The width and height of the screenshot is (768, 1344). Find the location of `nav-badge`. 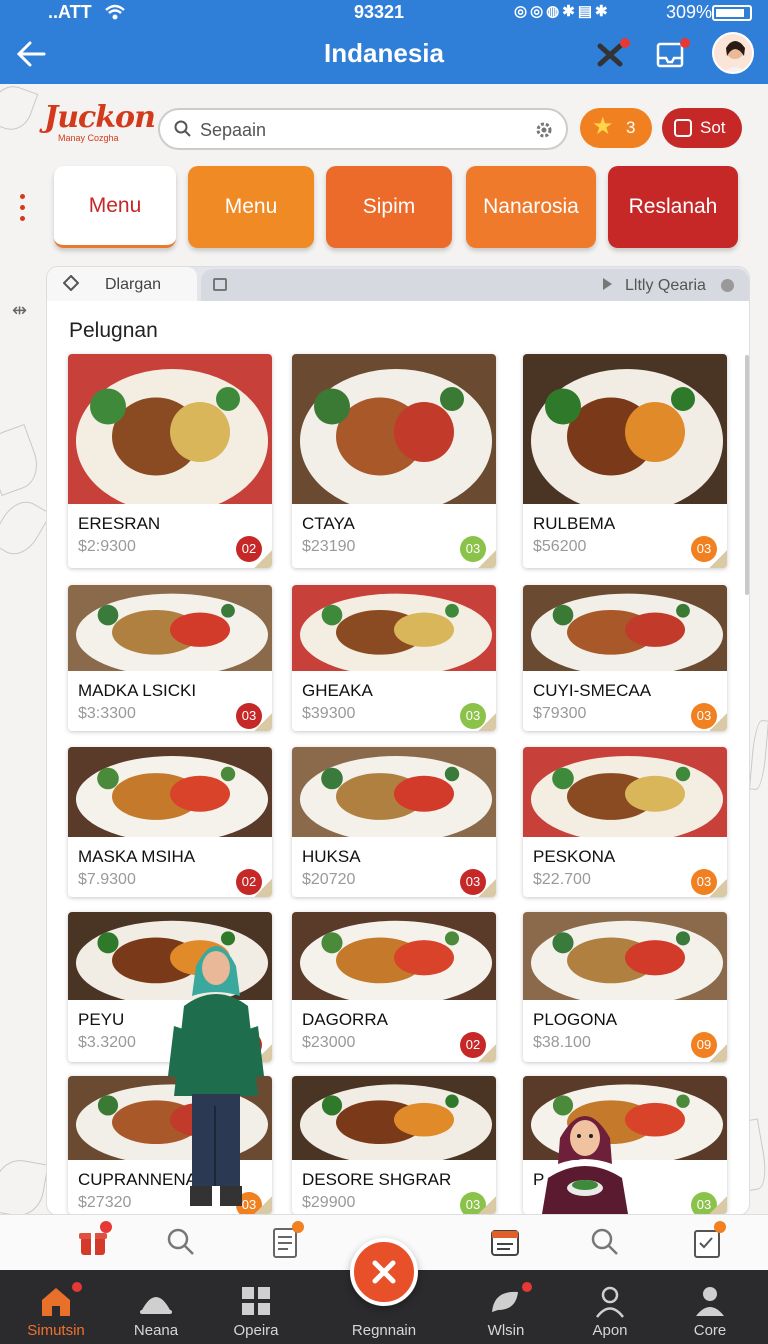

nav-badge is located at coordinates (527, 1287).